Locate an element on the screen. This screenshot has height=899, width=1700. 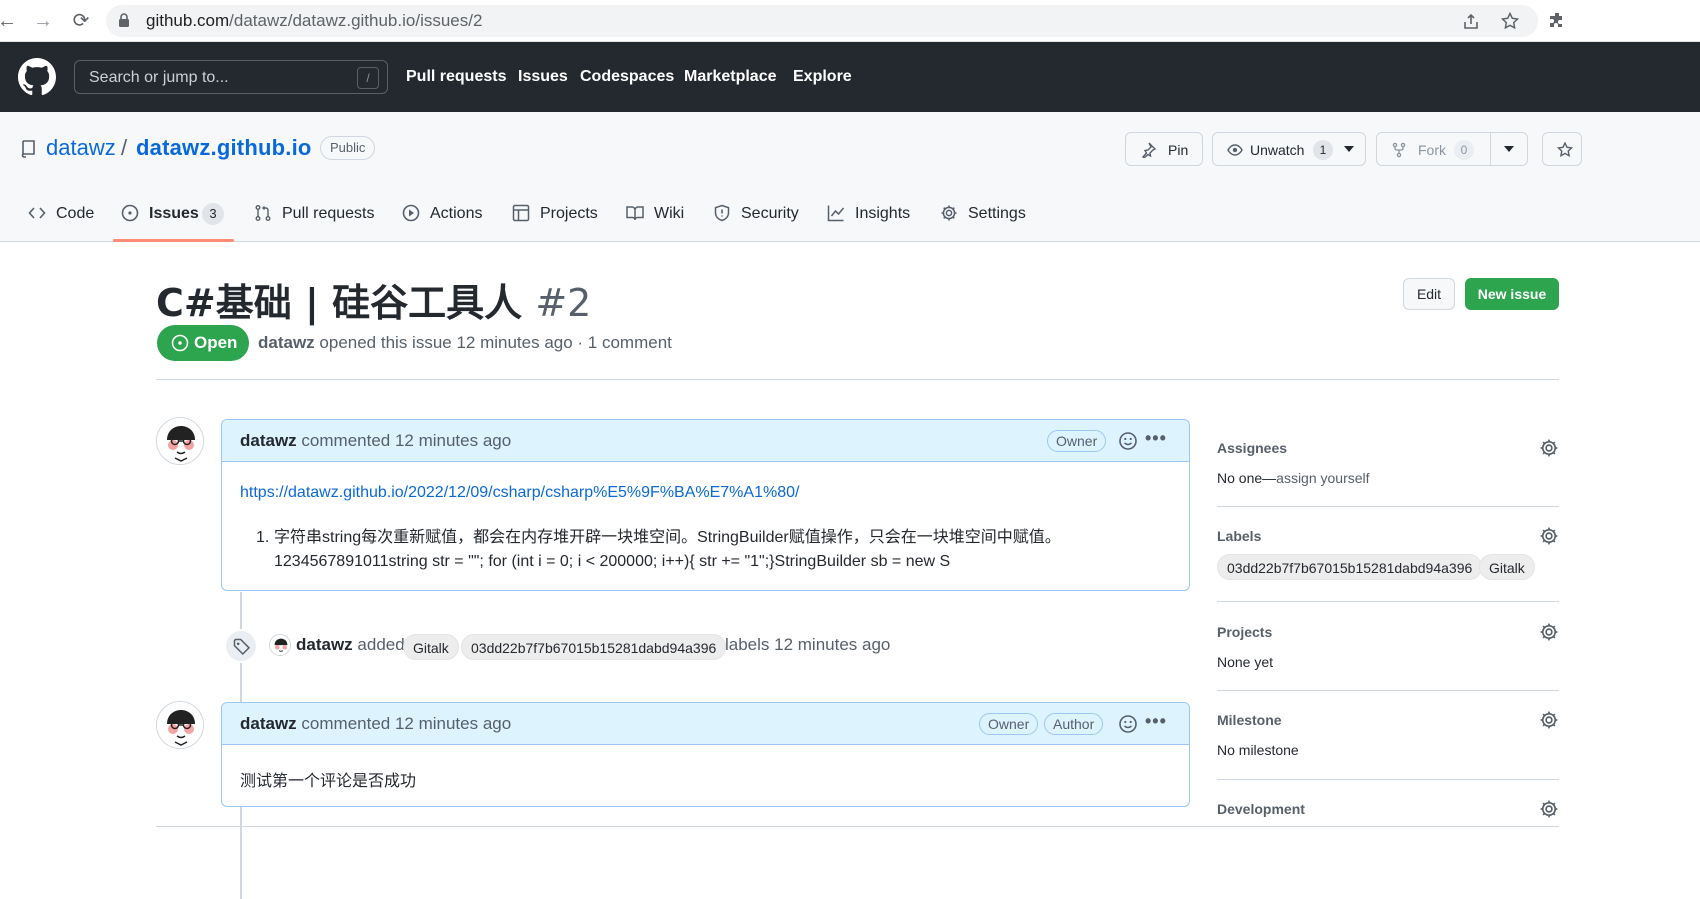
tab-label: Security is located at coordinates (770, 213).